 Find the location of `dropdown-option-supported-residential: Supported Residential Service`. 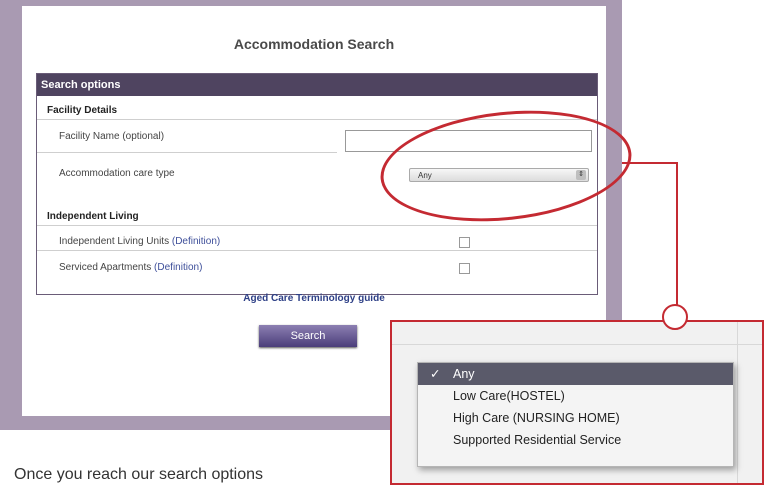

dropdown-option-supported-residential: Supported Residential Service is located at coordinates (575, 440).